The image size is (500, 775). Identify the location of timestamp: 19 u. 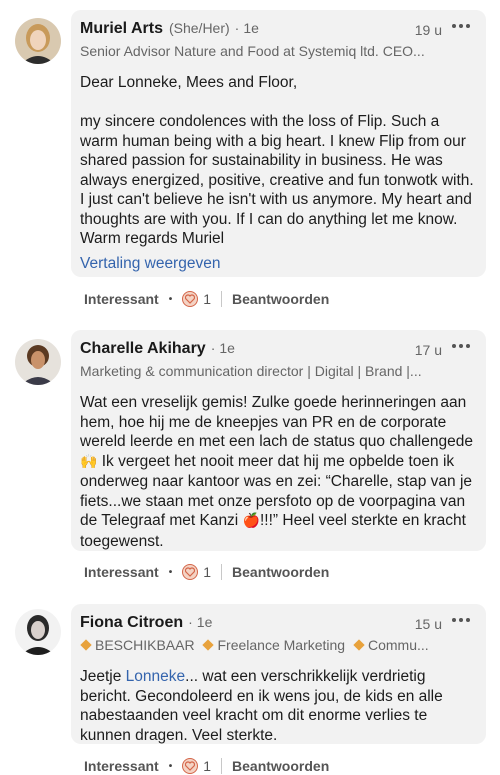
(428, 30).